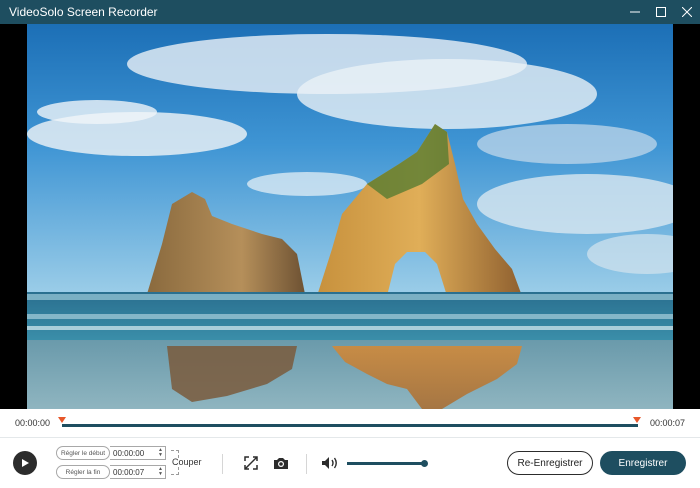  I want to click on window-title: VideoSolo Screen Recorder, so click(83, 12).